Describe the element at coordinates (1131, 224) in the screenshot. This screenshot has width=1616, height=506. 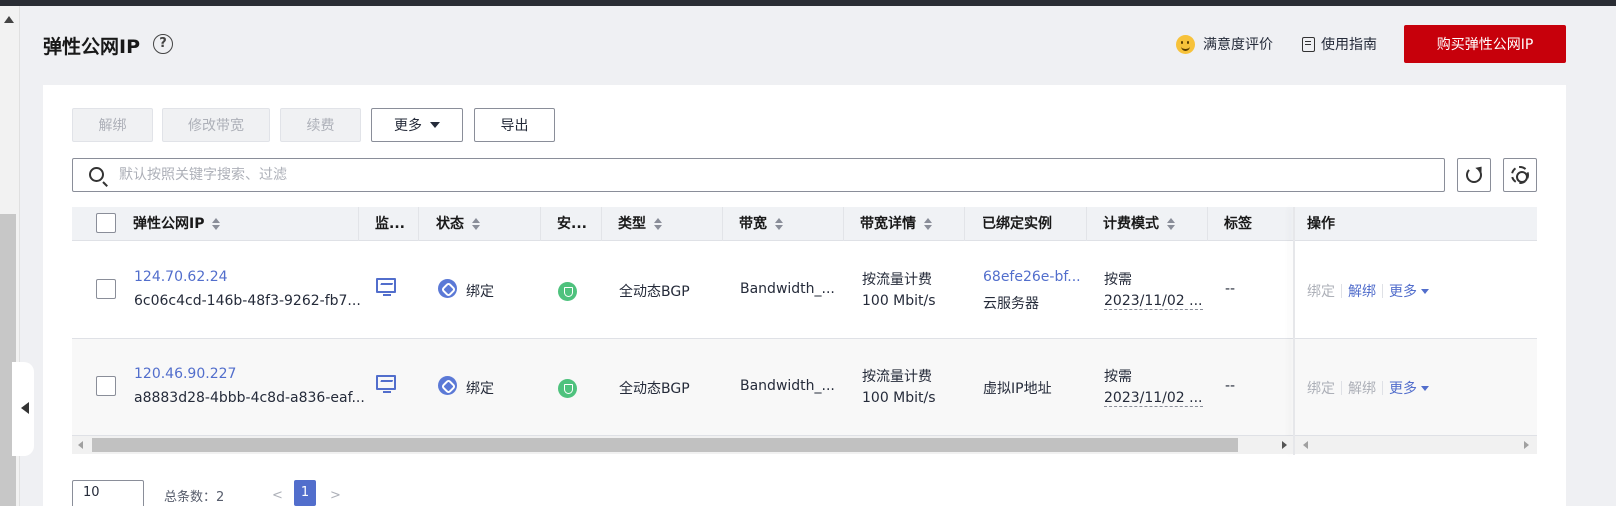
I see `col-billing-label: 计费模式` at that location.